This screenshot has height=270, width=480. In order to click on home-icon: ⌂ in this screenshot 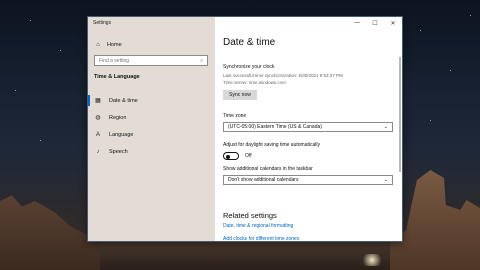, I will do `click(98, 45)`.